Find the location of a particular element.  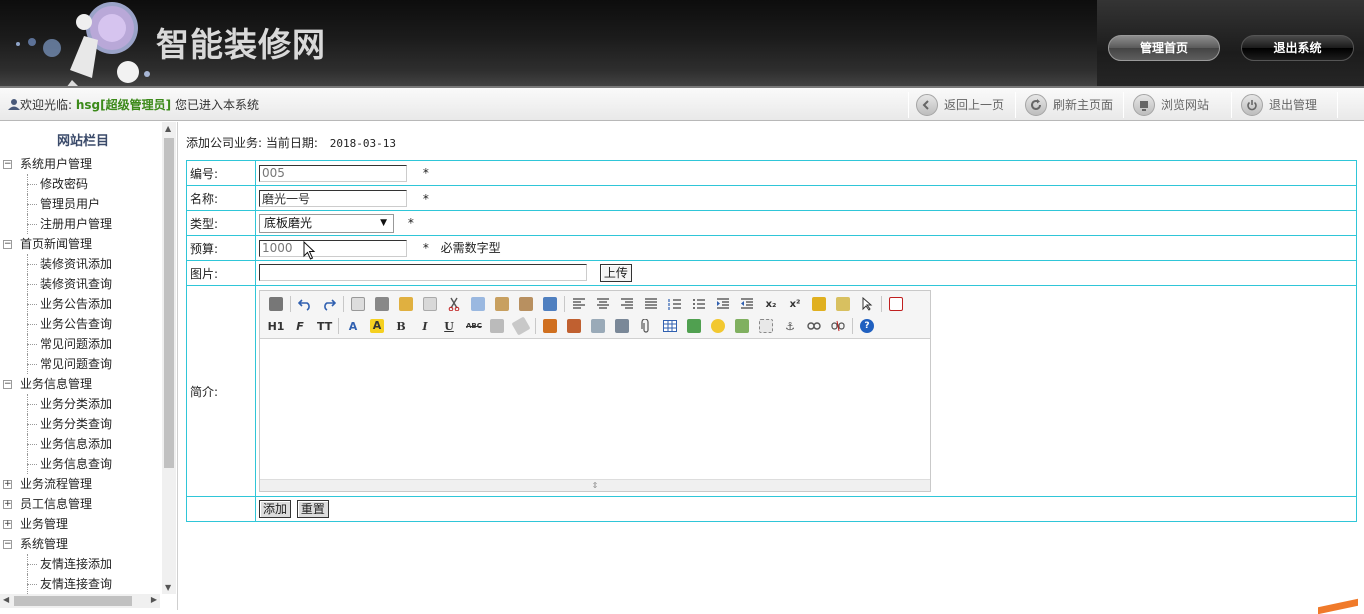

scroll-down-icon: ▼ is located at coordinates (168, 587).